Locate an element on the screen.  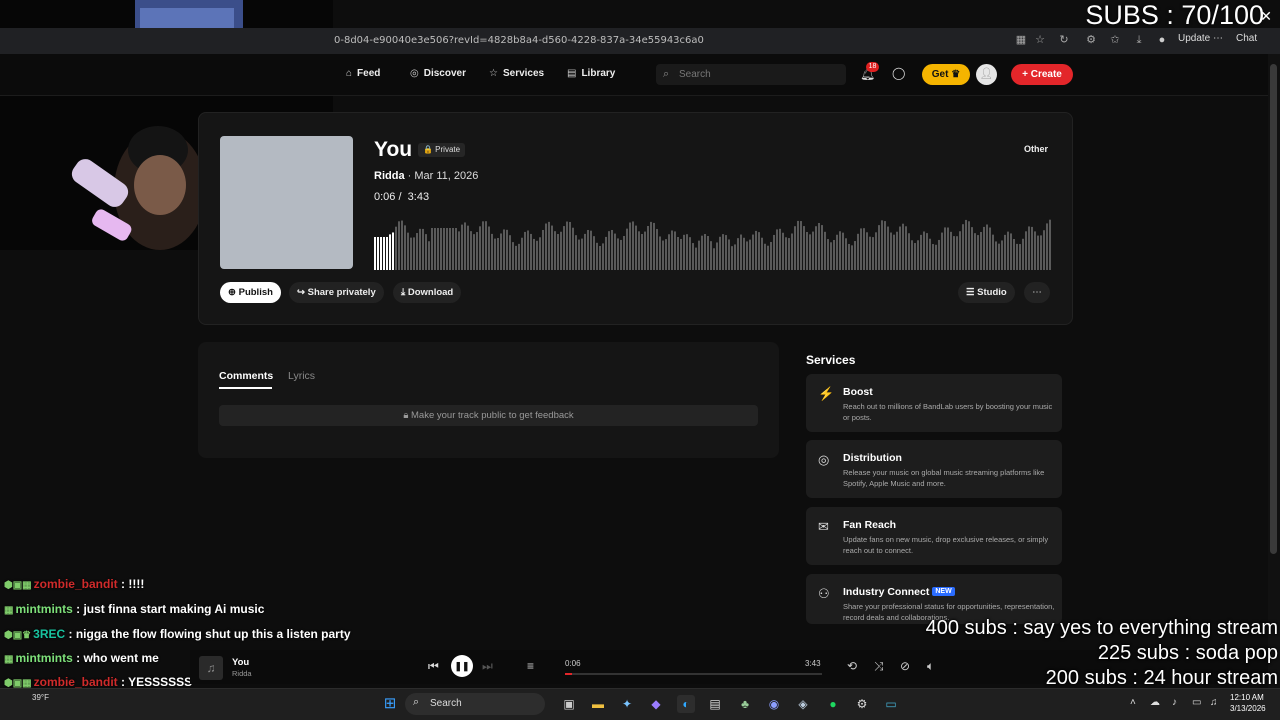
tab-comments: Comments is located at coordinates (246, 376).